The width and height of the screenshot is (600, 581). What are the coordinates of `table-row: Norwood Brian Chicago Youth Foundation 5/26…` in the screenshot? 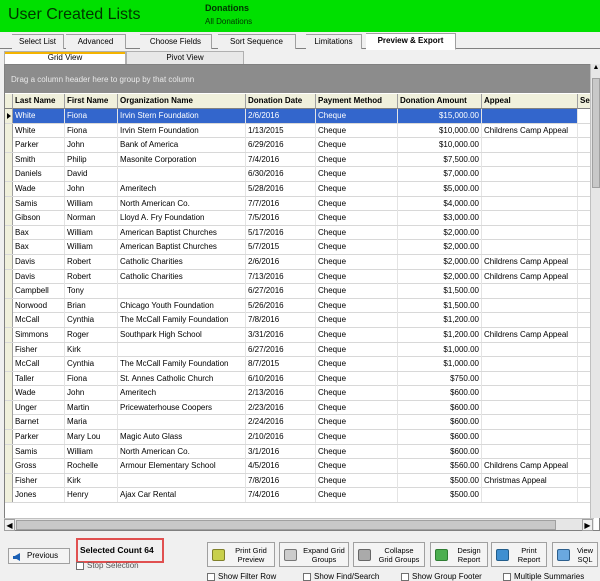 It's located at (302, 306).